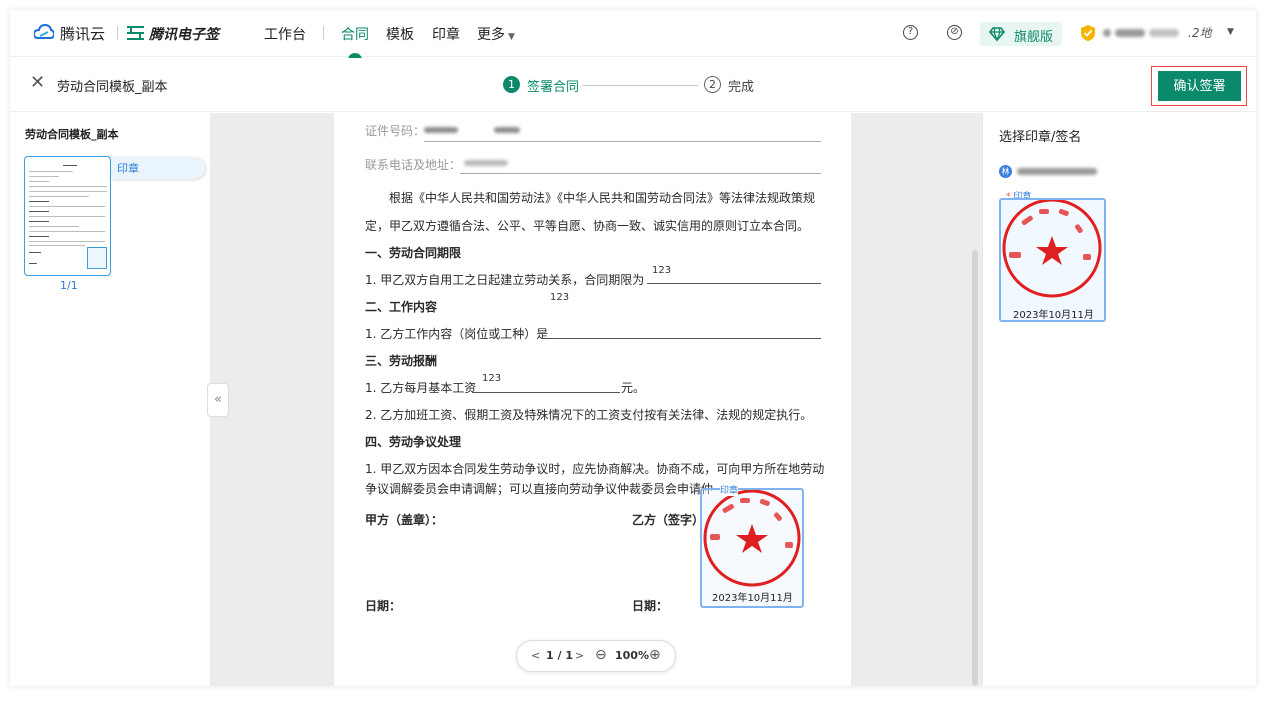 The image size is (1268, 701). I want to click on blurred-contact-value, so click(486, 163).